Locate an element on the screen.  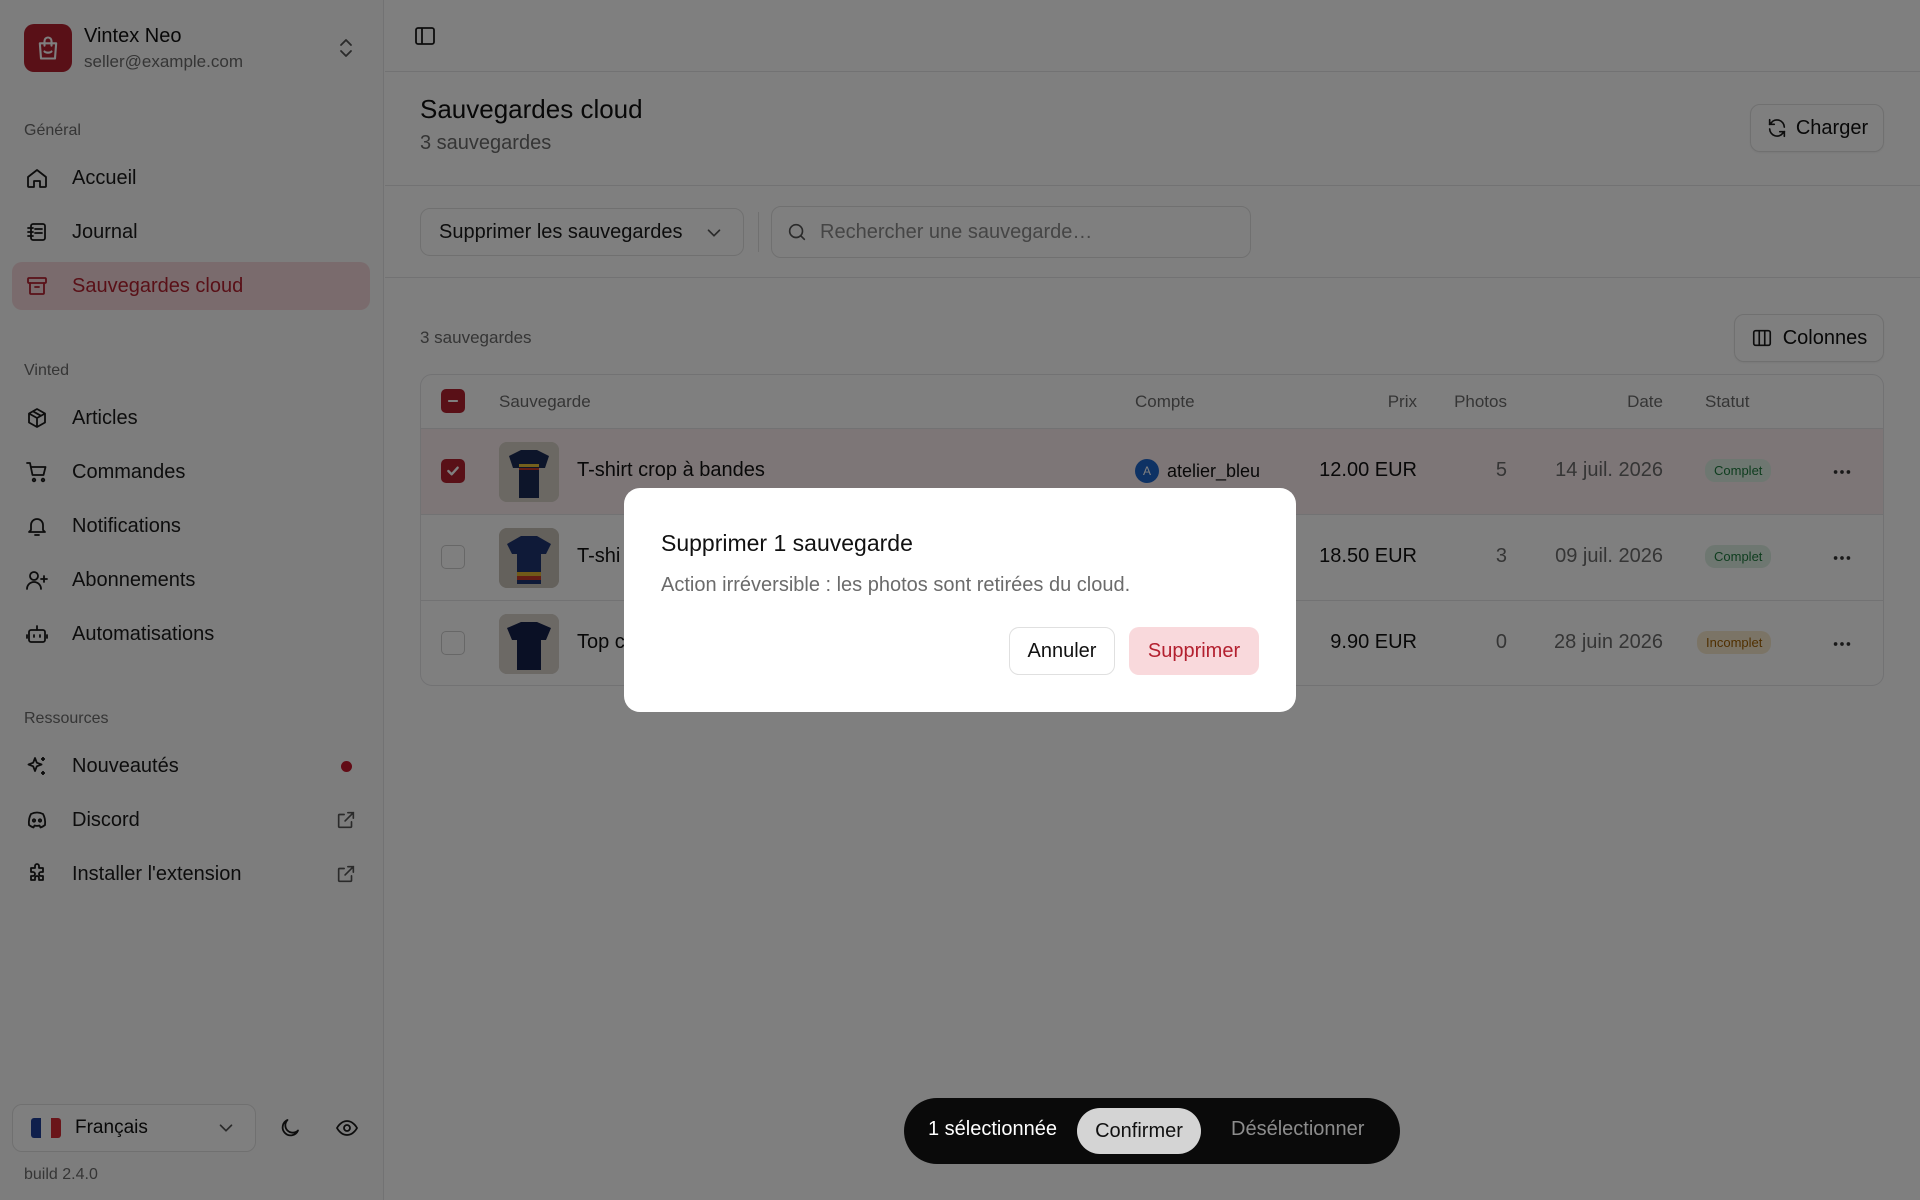
confirm-button: Confirmer is located at coordinates (1139, 1131).